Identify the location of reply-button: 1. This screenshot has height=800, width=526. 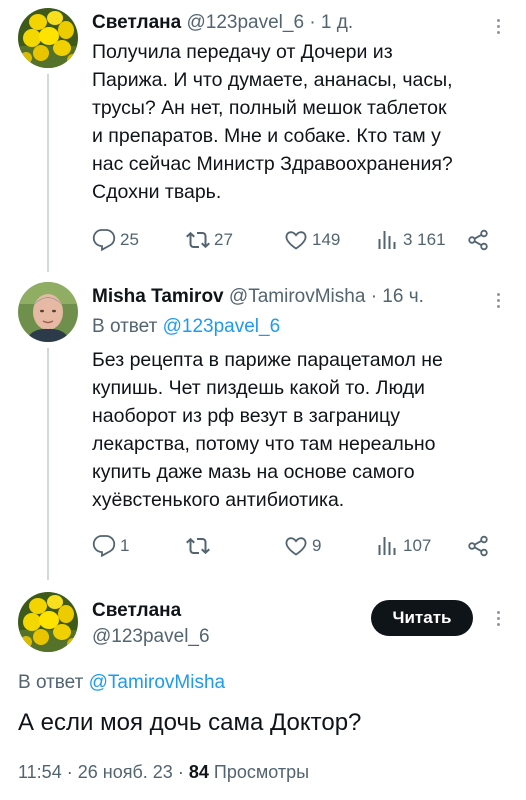
(110, 546).